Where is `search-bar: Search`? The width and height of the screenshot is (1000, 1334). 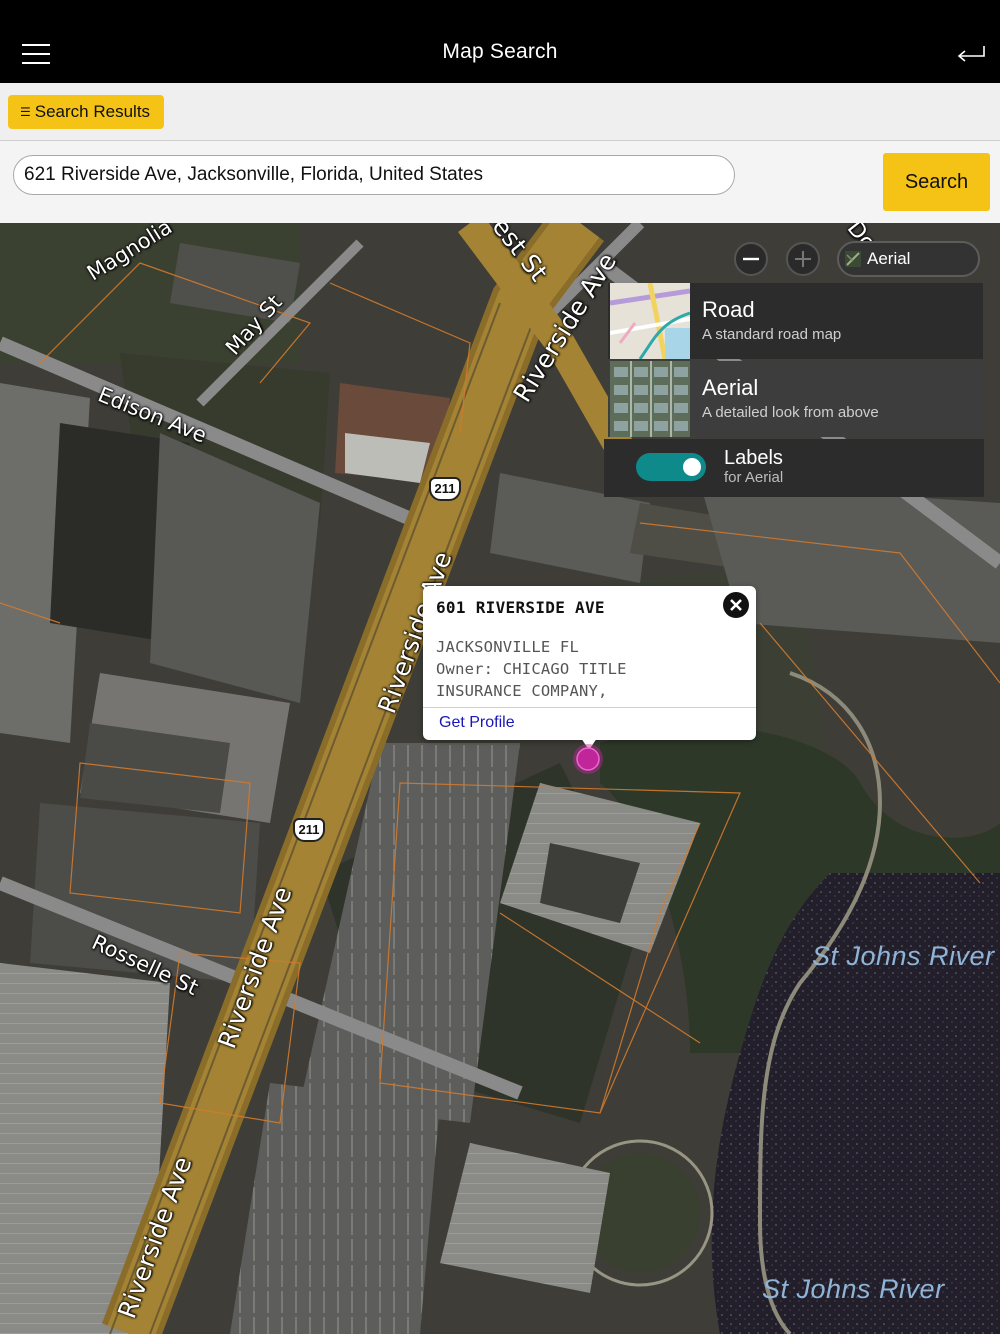 search-bar: Search is located at coordinates (500, 182).